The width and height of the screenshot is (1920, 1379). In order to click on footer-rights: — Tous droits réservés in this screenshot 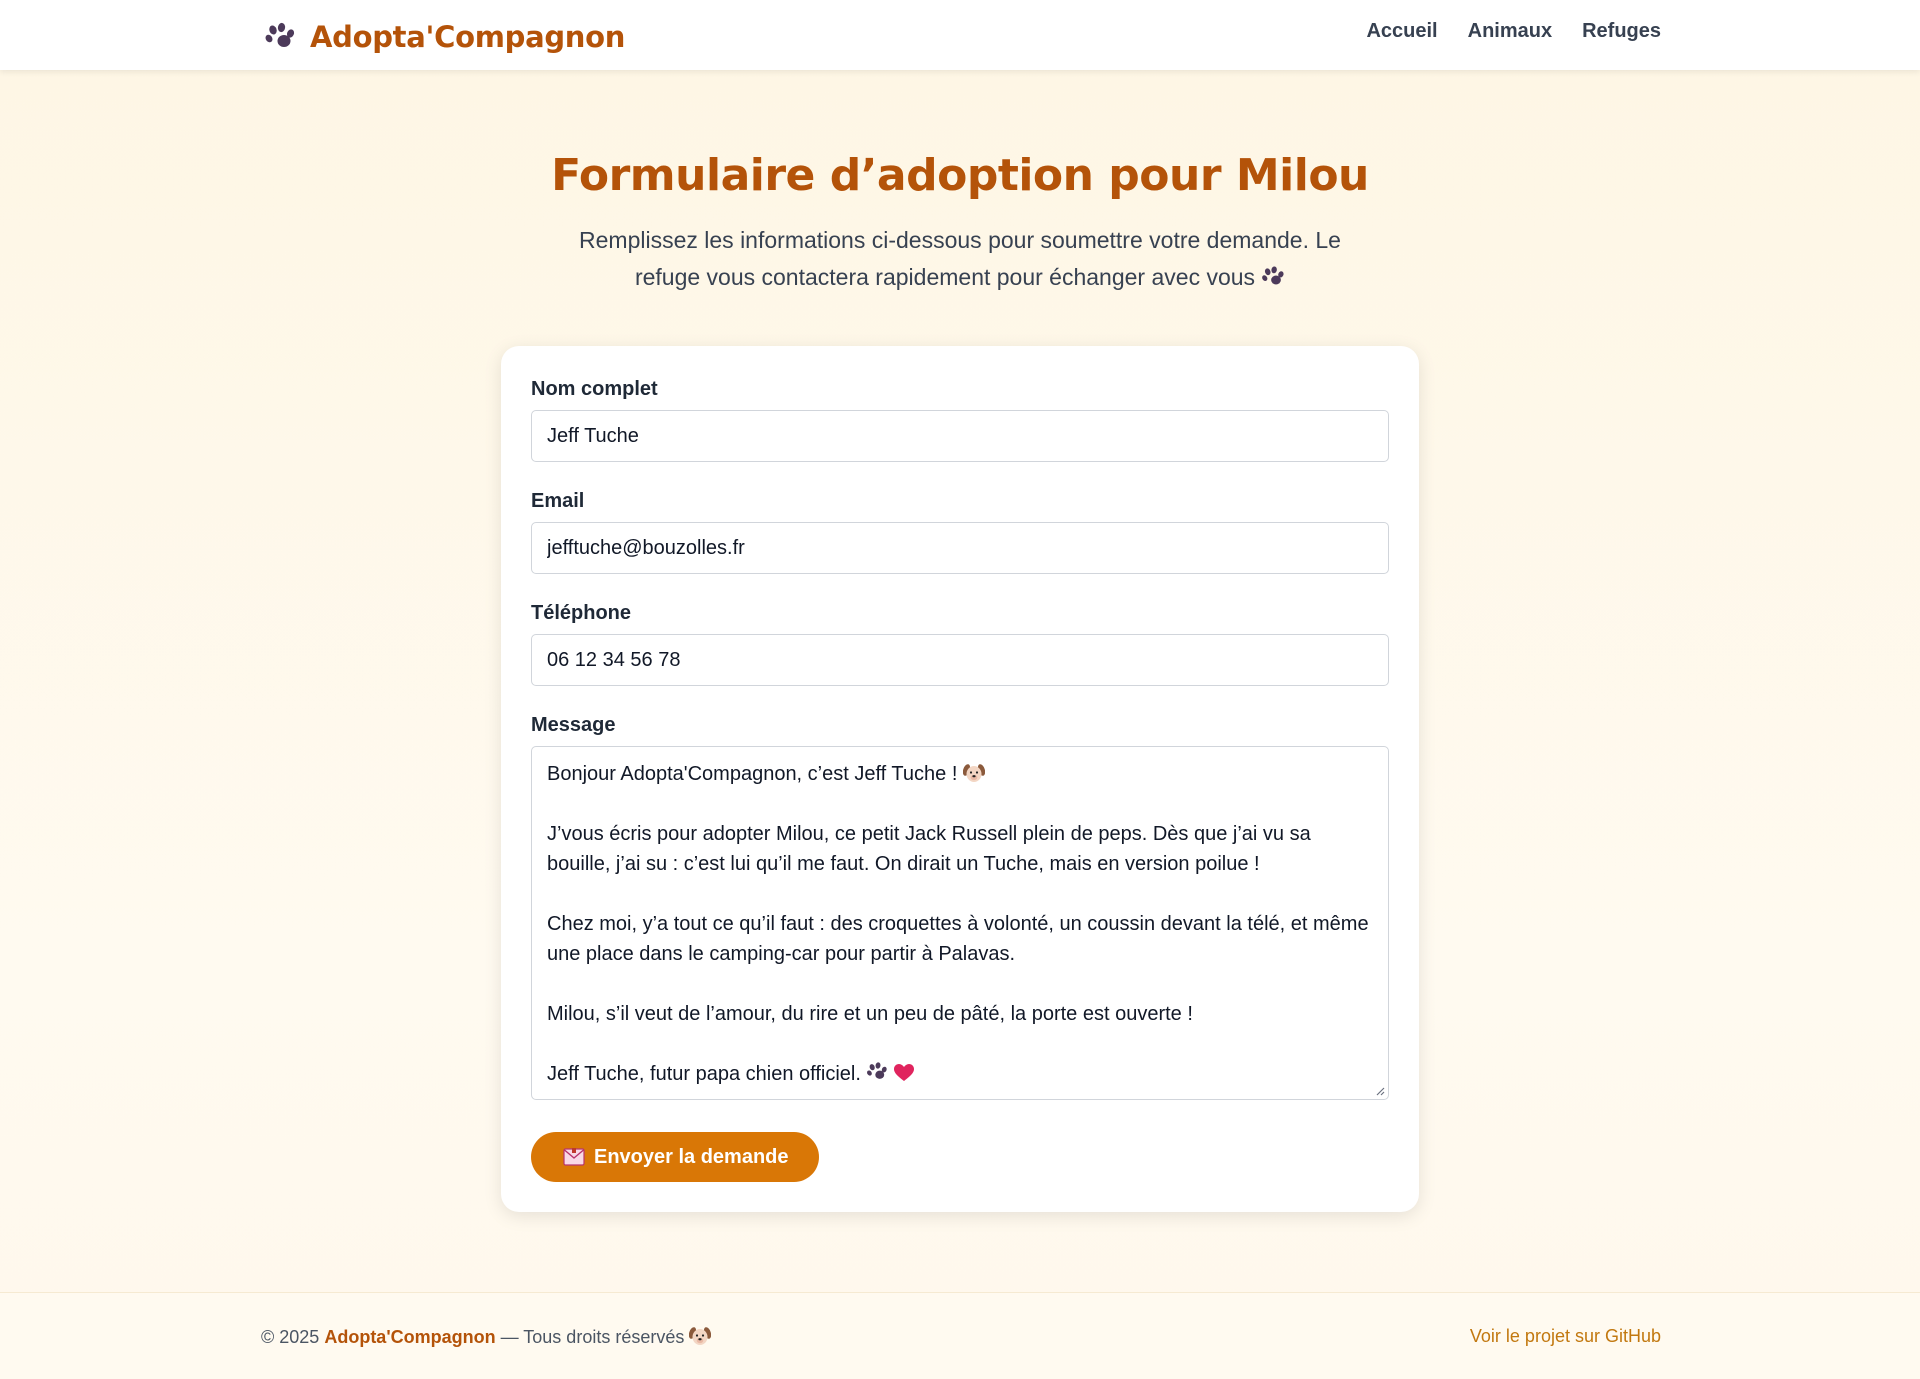, I will do `click(592, 1337)`.